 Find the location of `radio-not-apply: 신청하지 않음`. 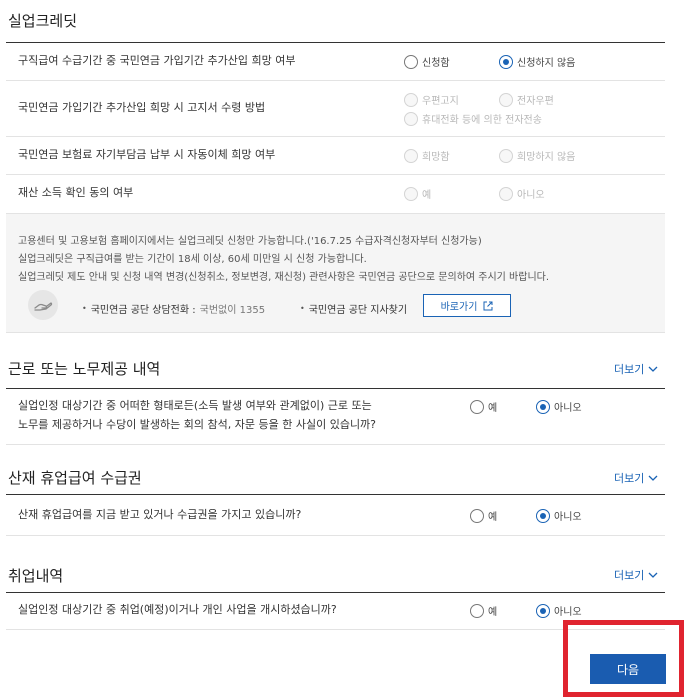

radio-not-apply: 신청하지 않음 is located at coordinates (537, 61).